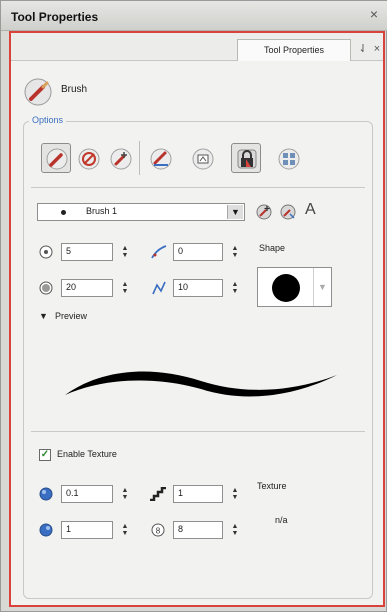 This screenshot has height=612, width=387. What do you see at coordinates (55, 17) in the screenshot?
I see `window-title: Tool Properties` at bounding box center [55, 17].